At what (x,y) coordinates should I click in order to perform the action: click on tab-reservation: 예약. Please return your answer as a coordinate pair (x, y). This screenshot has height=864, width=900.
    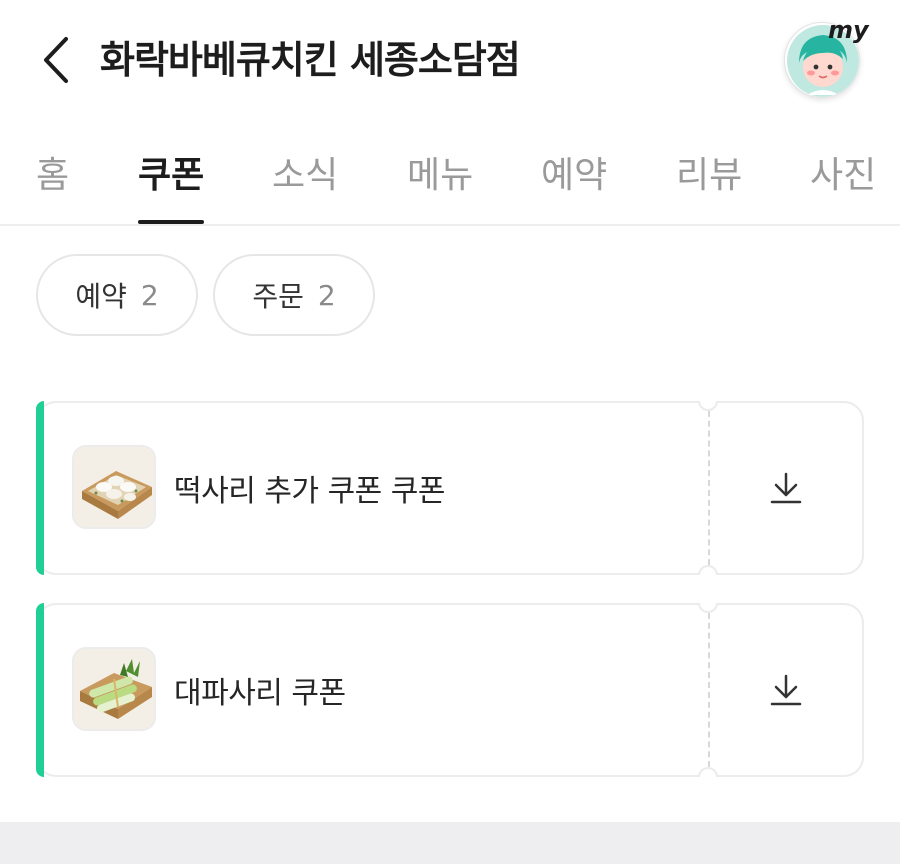
    Looking at the image, I should click on (574, 185).